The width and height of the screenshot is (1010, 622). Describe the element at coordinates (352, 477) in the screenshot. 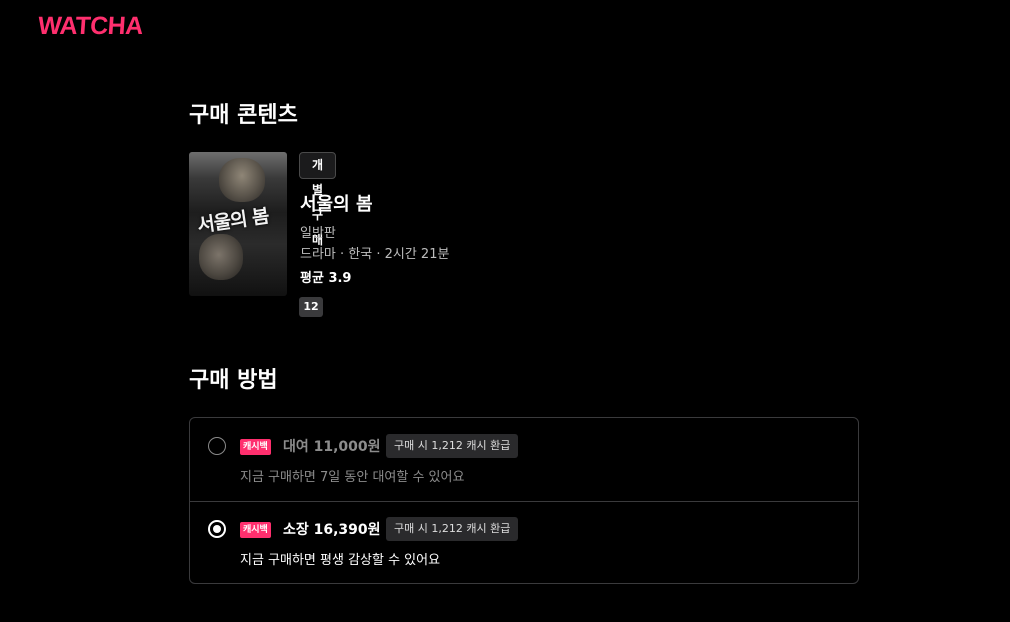

I see `rent-description: 지금 구매하면 7일 동안 대여할 수 있어요` at that location.